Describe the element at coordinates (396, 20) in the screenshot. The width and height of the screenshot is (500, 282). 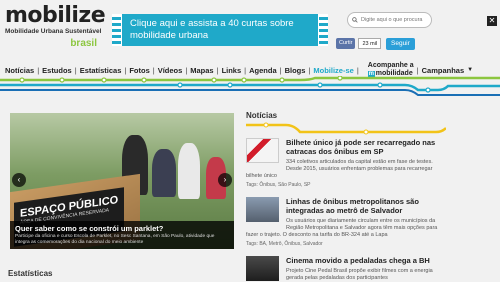
I see `search-input` at that location.